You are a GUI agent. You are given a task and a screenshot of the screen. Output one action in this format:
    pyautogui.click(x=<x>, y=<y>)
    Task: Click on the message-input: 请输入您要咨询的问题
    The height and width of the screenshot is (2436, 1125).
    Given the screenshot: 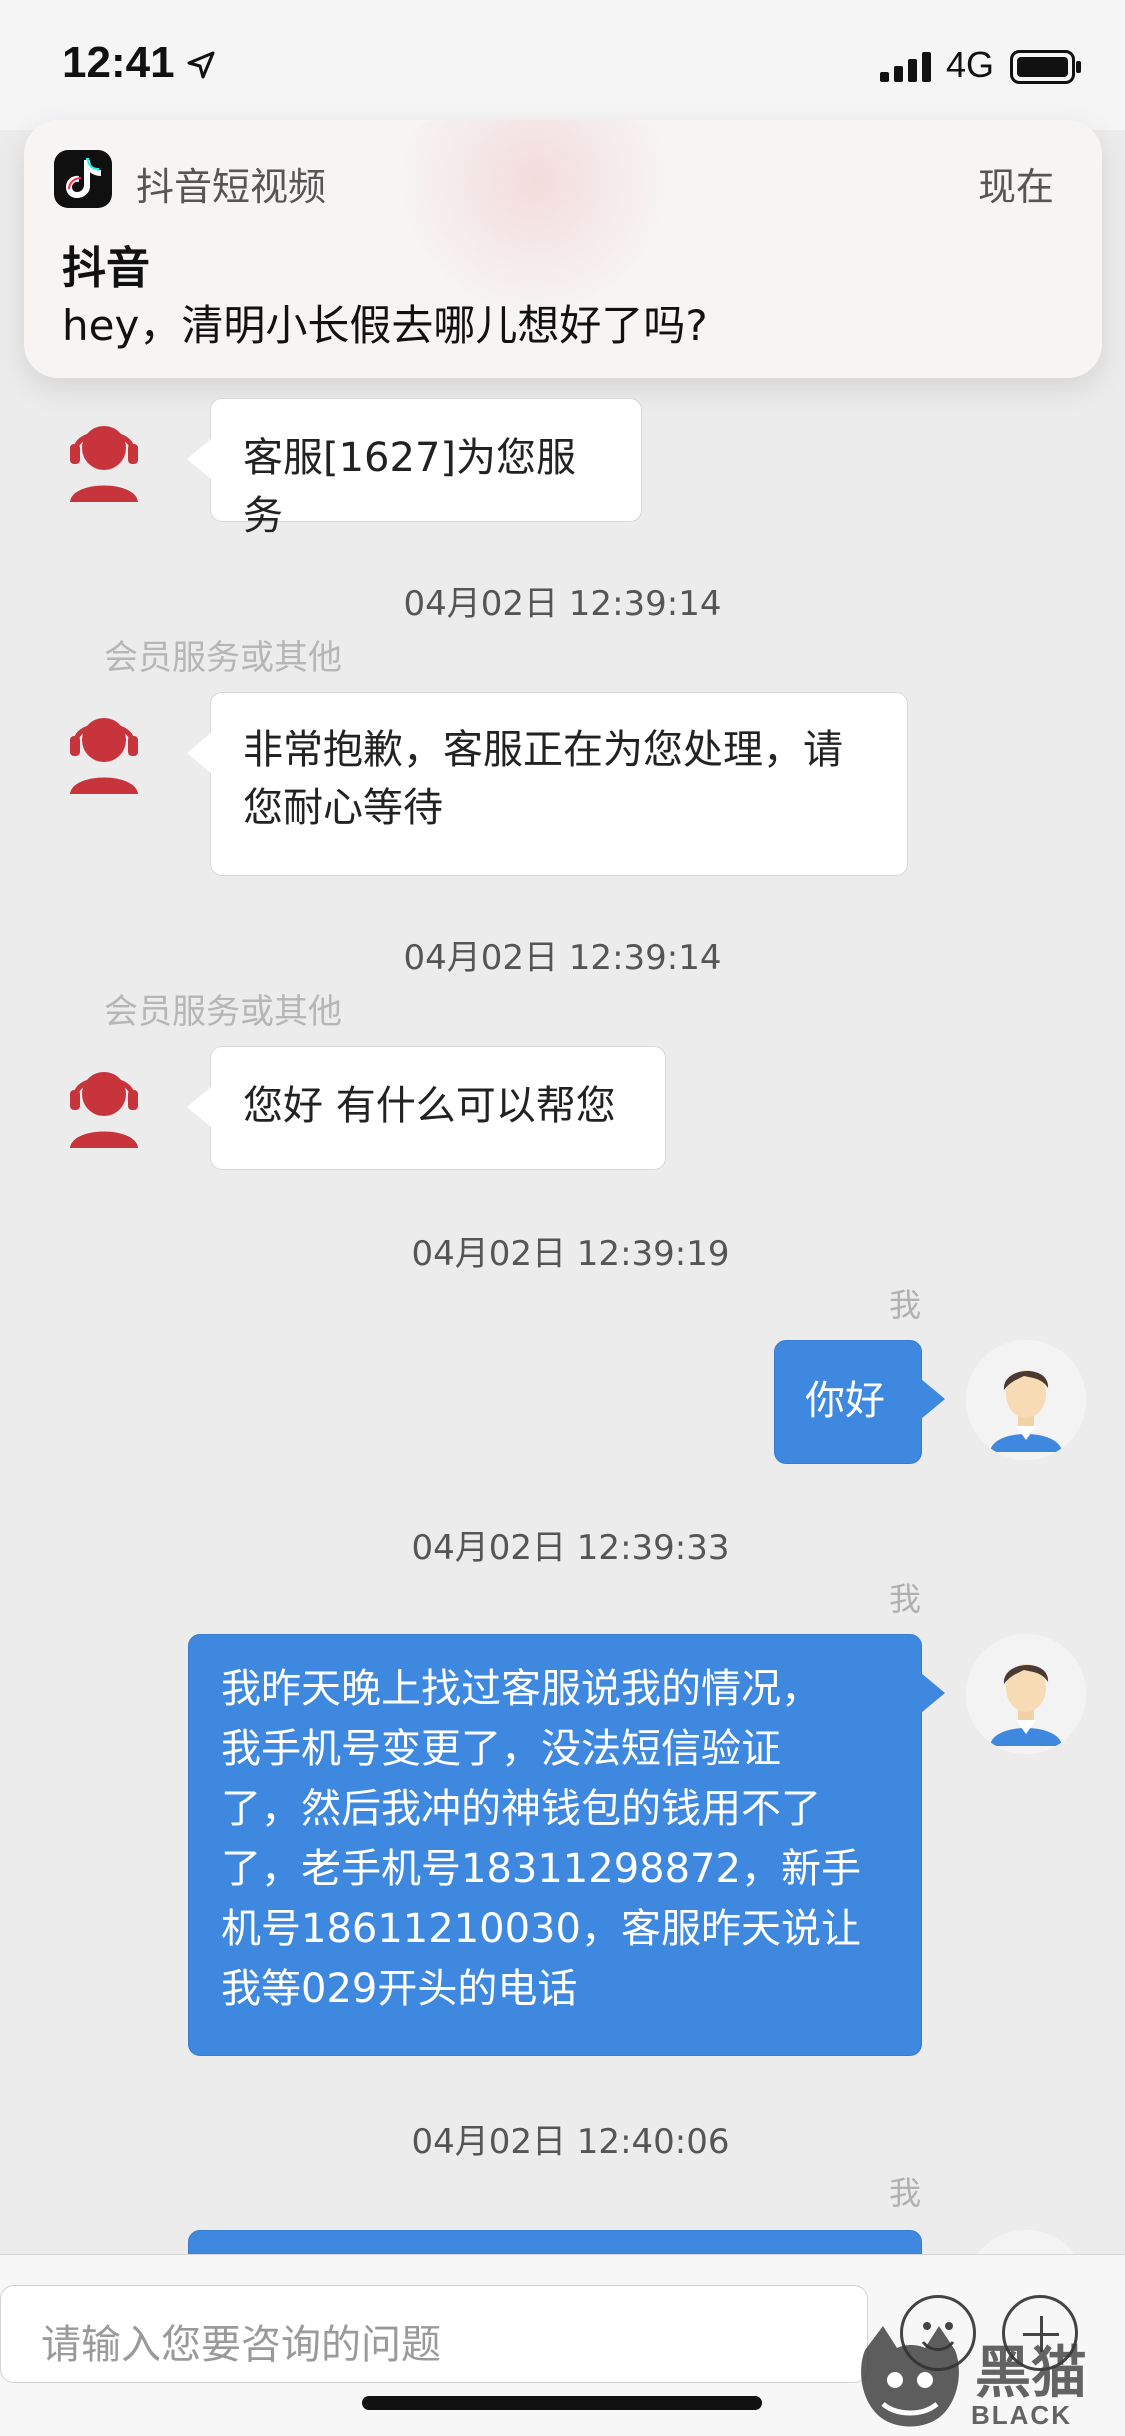 What is the action you would take?
    pyautogui.click(x=434, y=2334)
    